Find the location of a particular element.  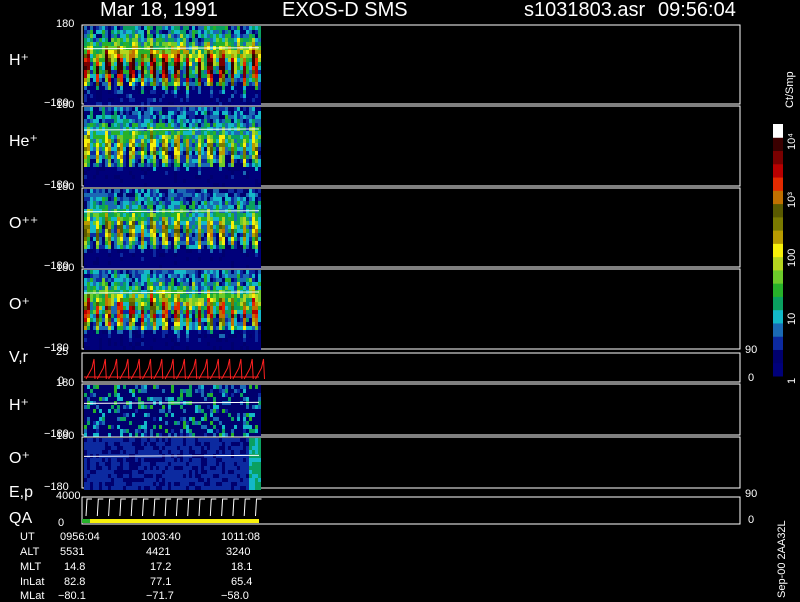

vr-trace is located at coordinates (169, 369).